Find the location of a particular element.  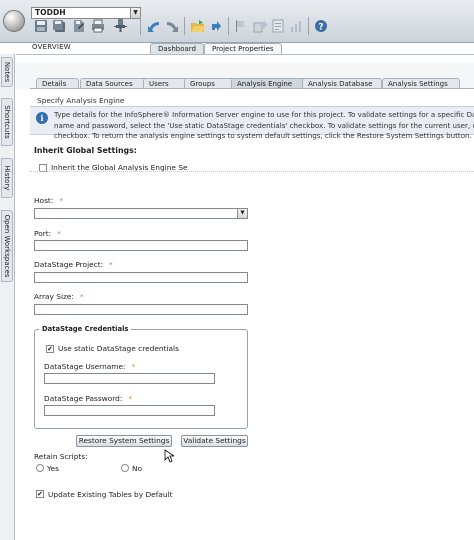

forward-arrow-icon is located at coordinates (171, 25).